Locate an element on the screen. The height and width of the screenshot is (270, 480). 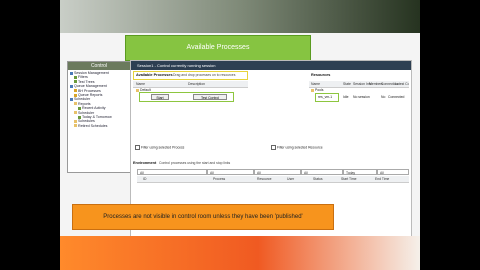
process-col-name: Name is located at coordinates (140, 84).